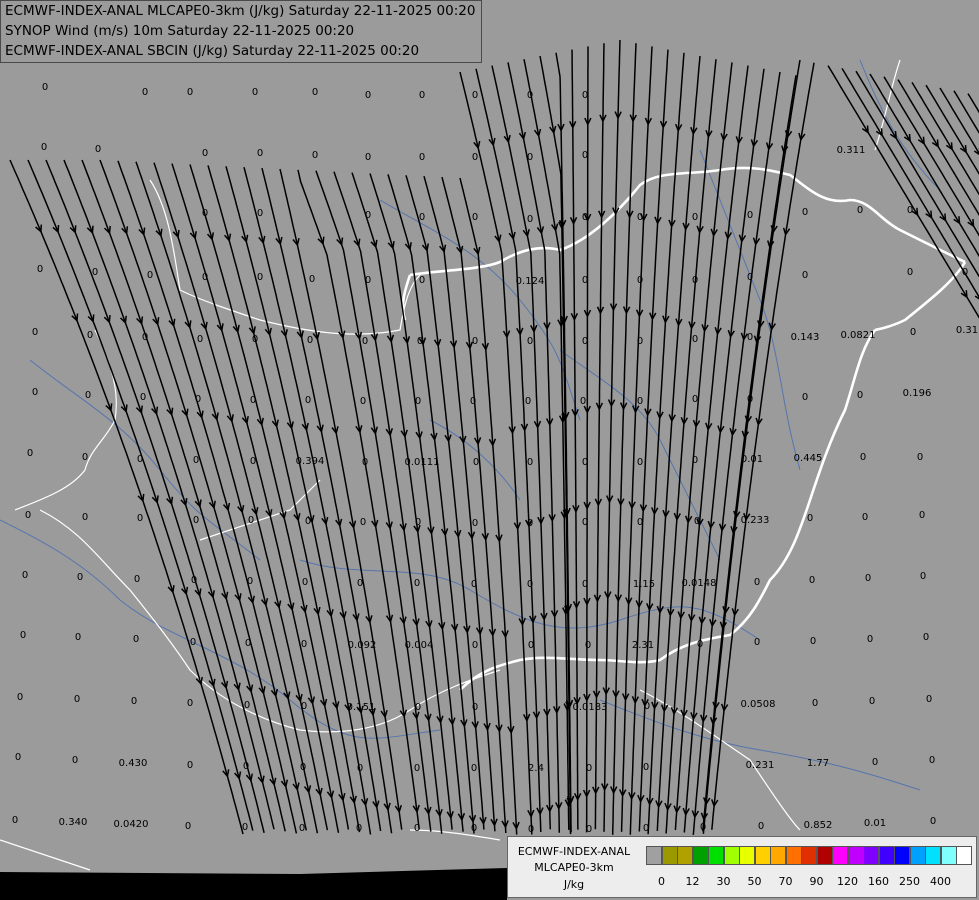 The image size is (979, 900). I want to click on legend-tick-label: 50, so click(754, 881).